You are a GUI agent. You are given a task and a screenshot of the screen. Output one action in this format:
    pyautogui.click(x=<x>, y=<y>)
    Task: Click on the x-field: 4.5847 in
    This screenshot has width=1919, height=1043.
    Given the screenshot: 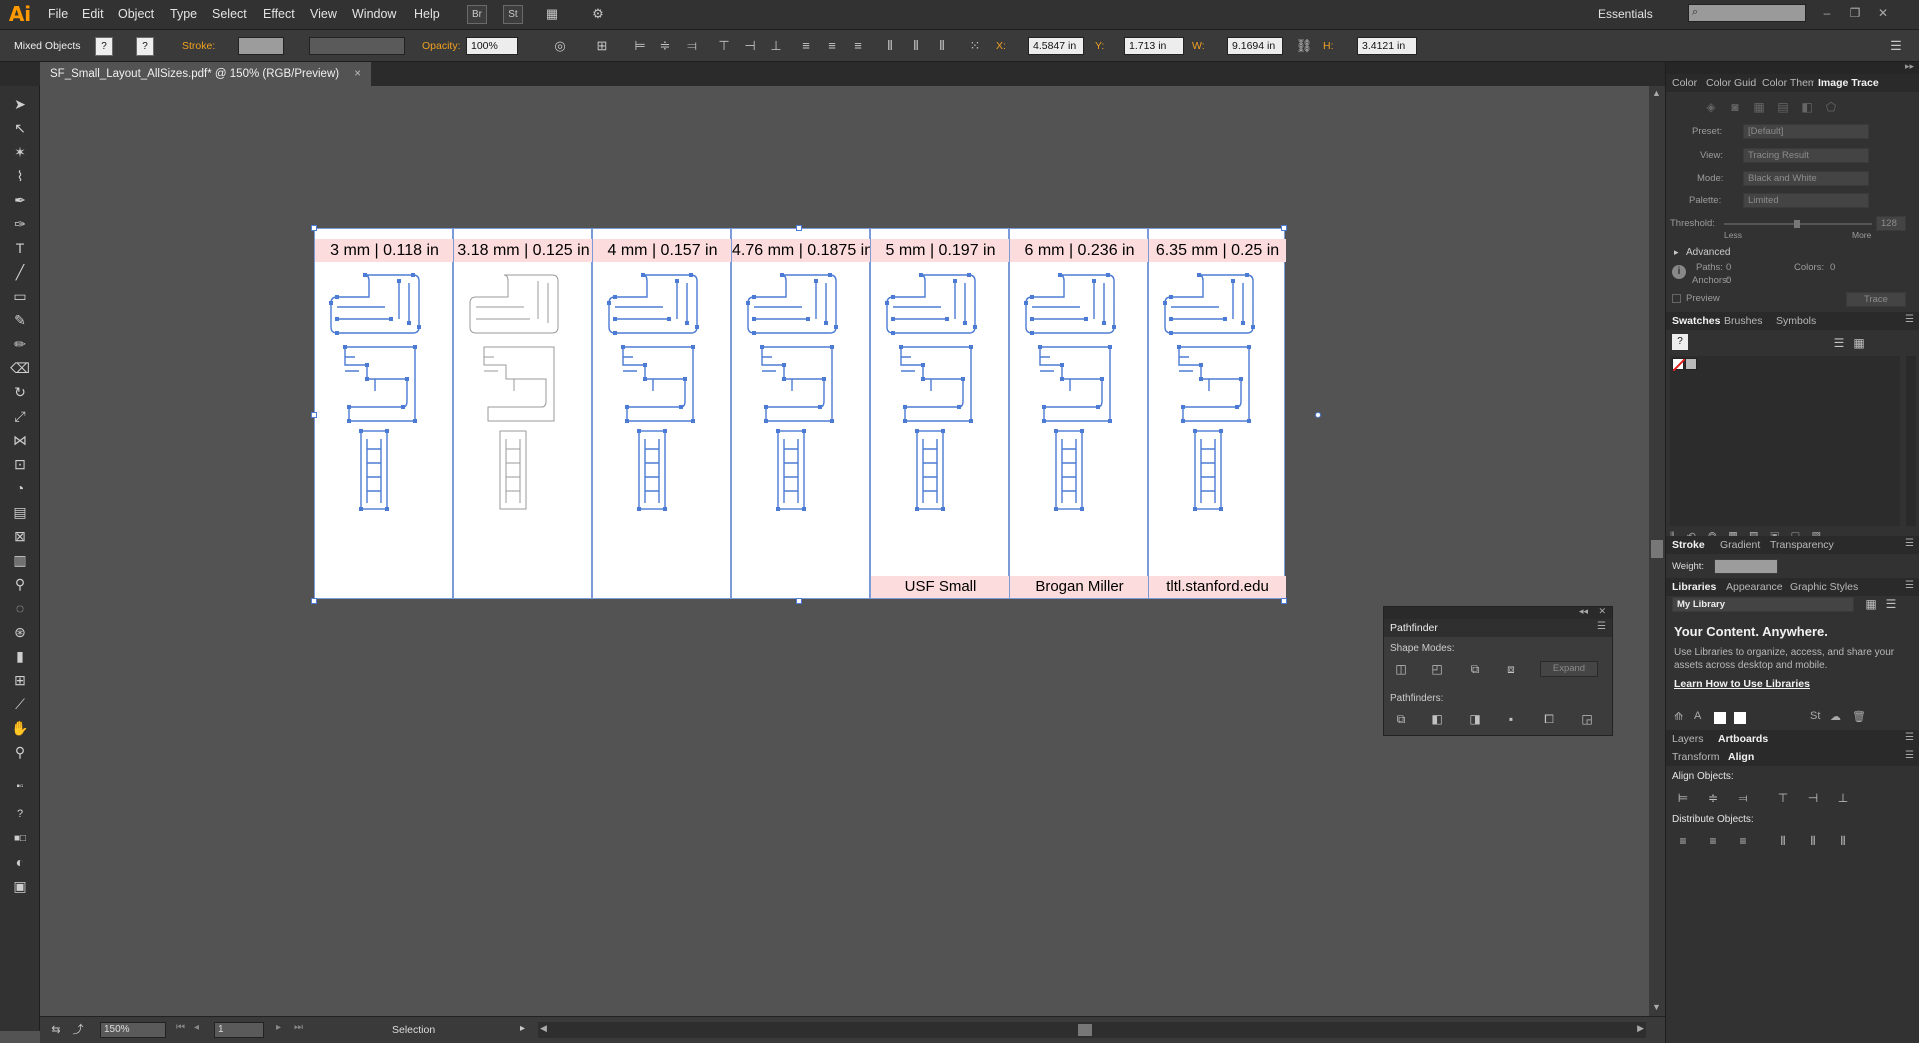 What is the action you would take?
    pyautogui.click(x=1056, y=46)
    